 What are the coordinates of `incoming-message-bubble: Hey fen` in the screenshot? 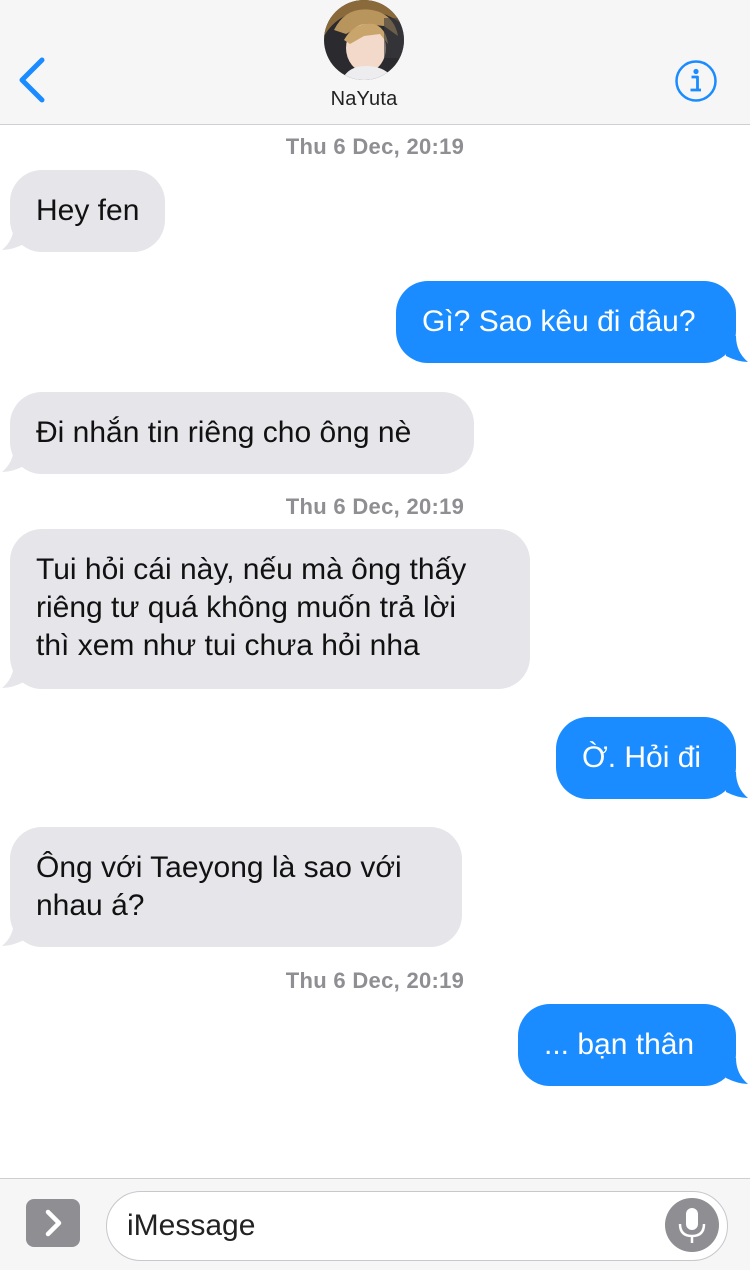 It's located at (88, 211).